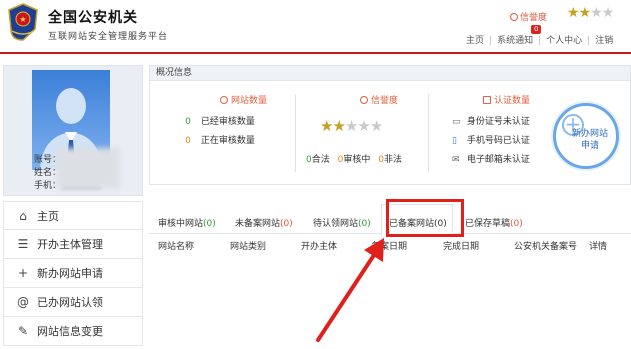  I want to click on certification-heading: 认证数量, so click(506, 99).